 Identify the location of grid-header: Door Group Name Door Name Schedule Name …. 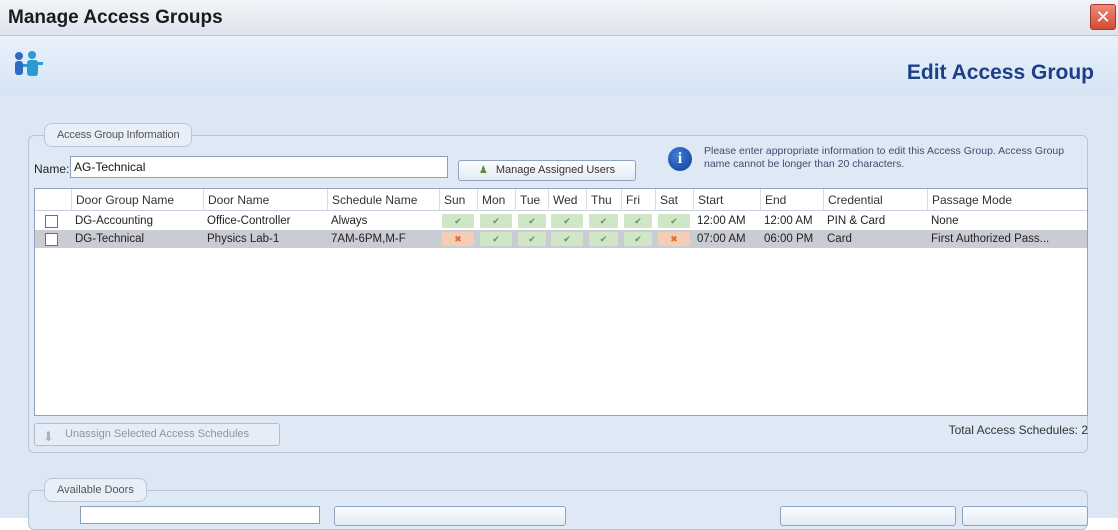
(561, 200).